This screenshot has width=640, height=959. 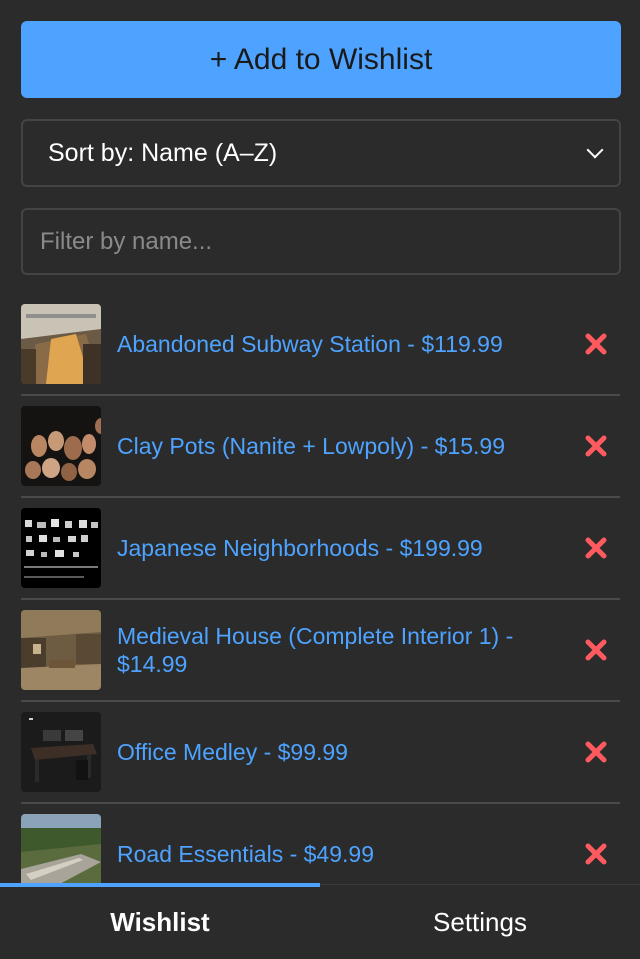 I want to click on sort-label: Sort by: Name (A–Z), so click(x=163, y=152).